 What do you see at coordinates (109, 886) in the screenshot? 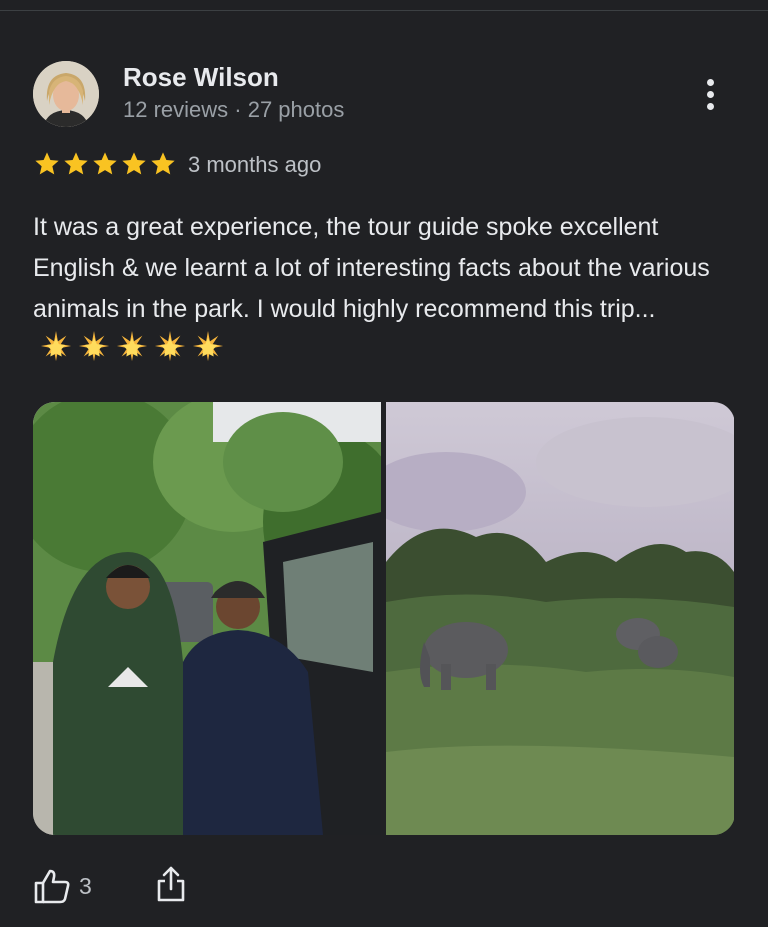
I see `review-actions: 3` at bounding box center [109, 886].